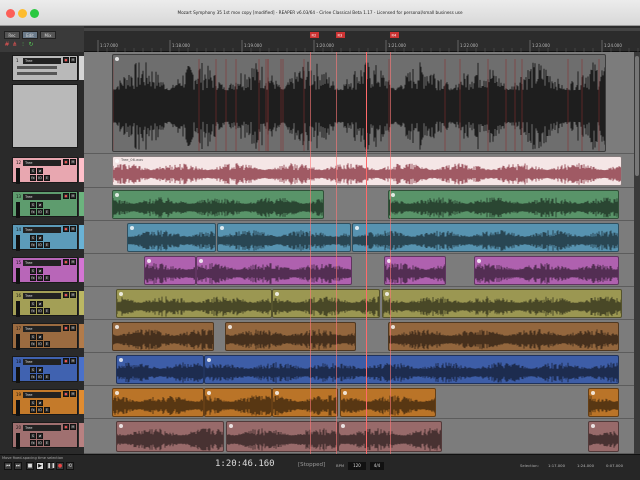 Image resolution: width=640 pixels, height=480 pixels. I want to click on track-panel: 20 Tree ● M Sø fx IO E, so click(48, 435).